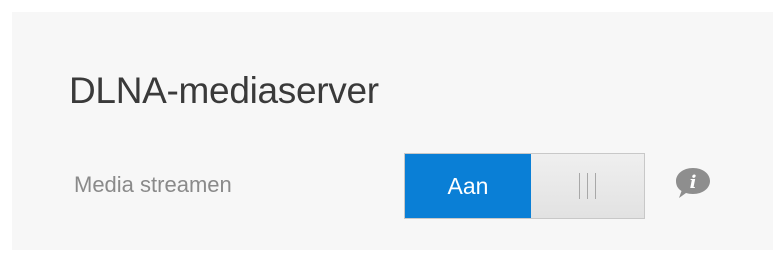 Image resolution: width=773 pixels, height=262 pixels. I want to click on toggle-state-label: Aan, so click(468, 185).